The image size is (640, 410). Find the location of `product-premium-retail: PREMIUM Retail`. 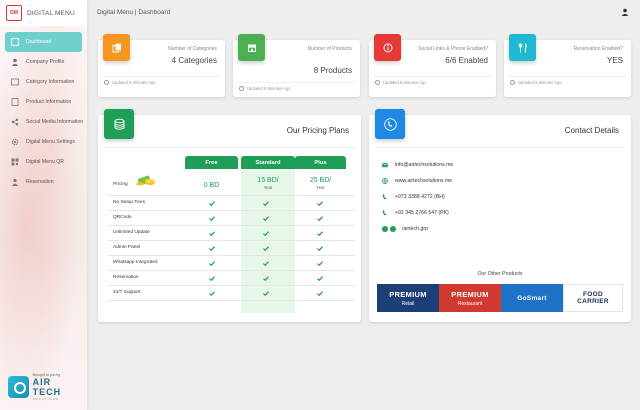

product-premium-retail: PREMIUM Retail is located at coordinates (408, 298).